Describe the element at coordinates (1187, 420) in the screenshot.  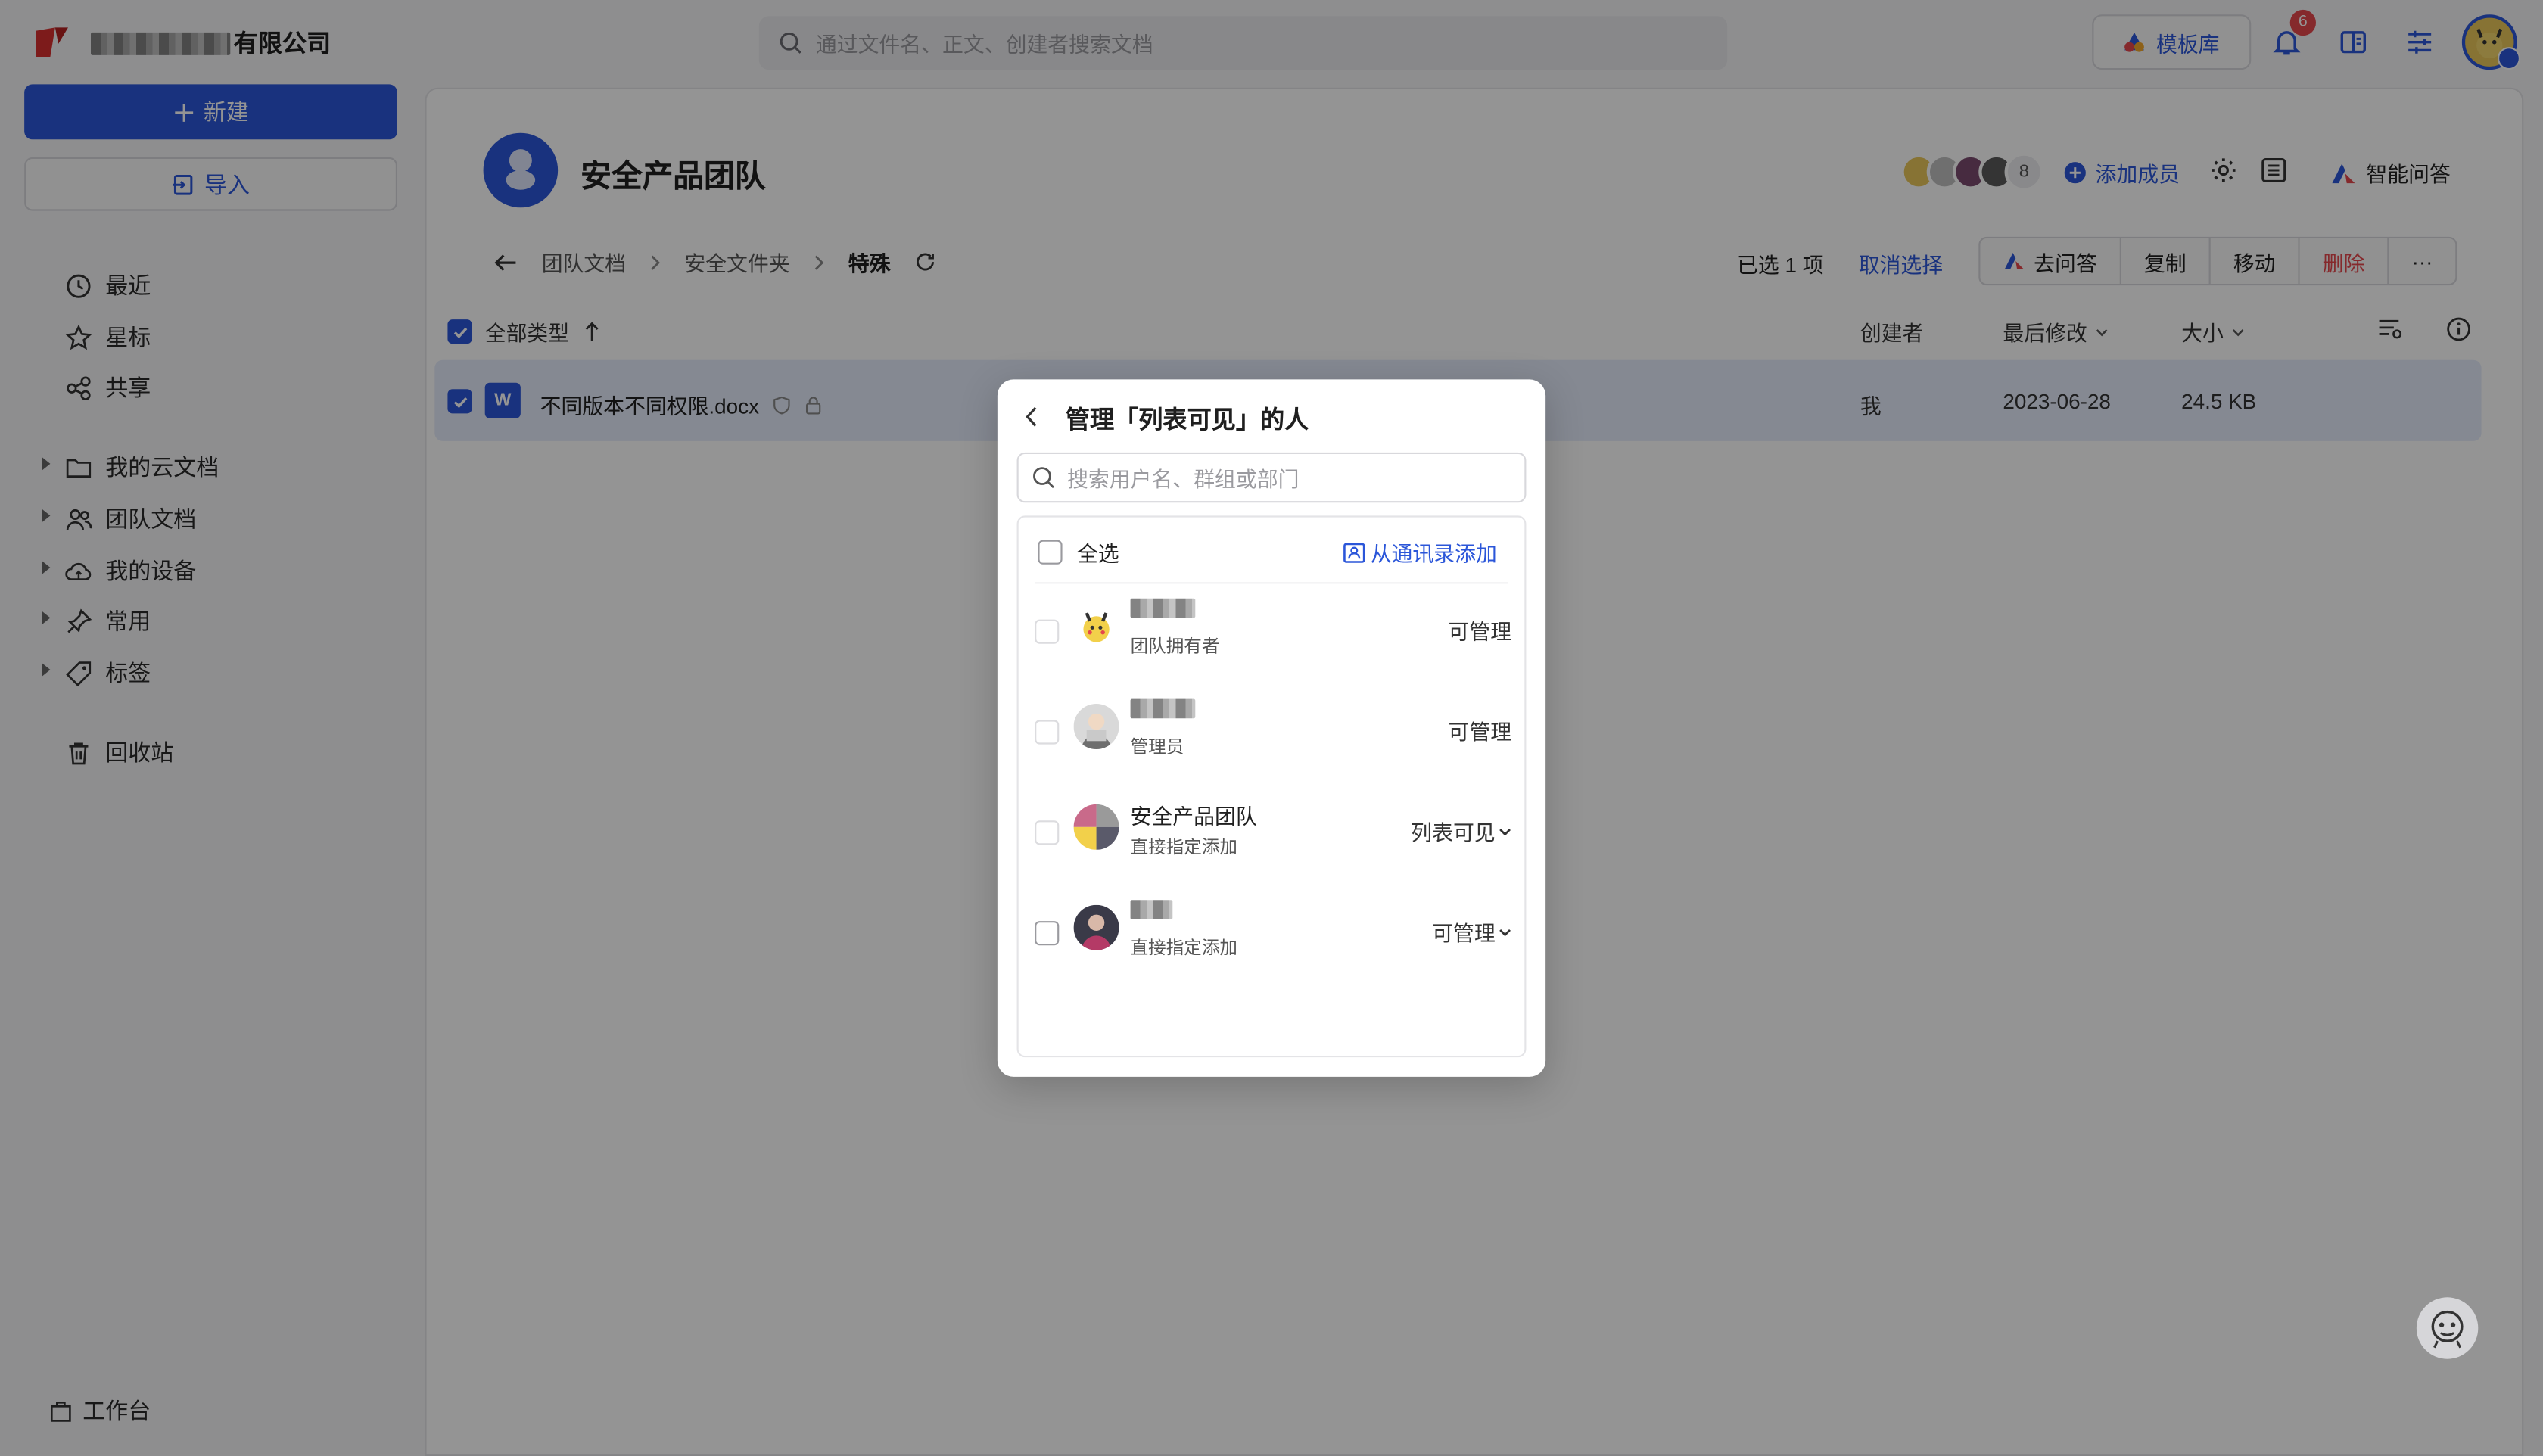
I see `dialog-title: 管理「列表可见」的人` at that location.